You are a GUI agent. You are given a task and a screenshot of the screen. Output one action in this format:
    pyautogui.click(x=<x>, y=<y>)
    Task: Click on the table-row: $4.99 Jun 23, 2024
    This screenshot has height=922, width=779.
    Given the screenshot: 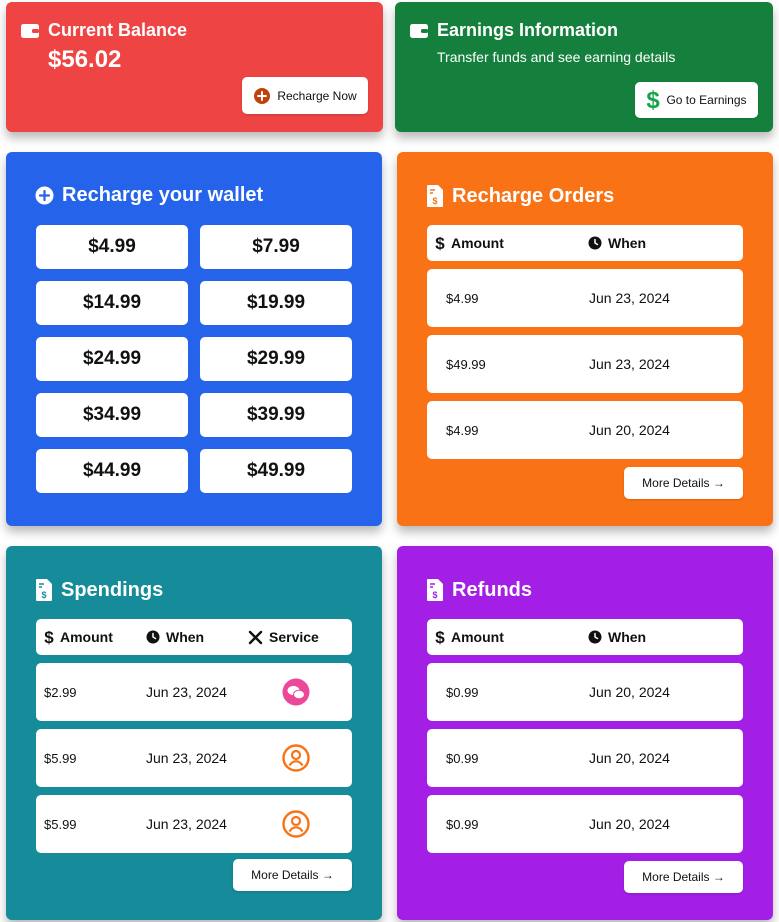 What is the action you would take?
    pyautogui.click(x=585, y=298)
    